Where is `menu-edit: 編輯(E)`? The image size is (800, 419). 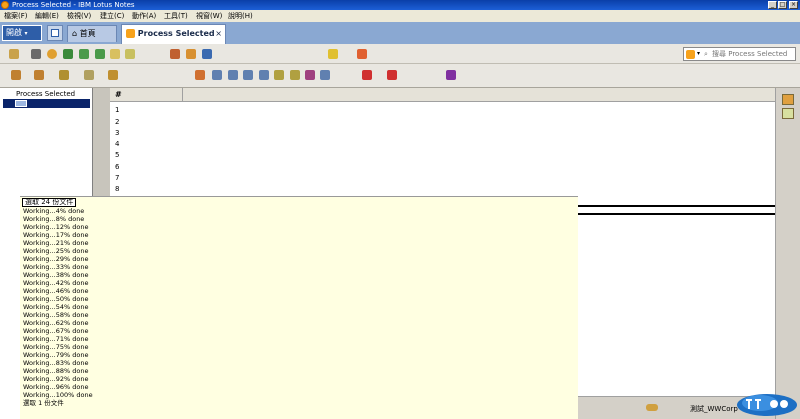
menu-edit: 編輯(E) is located at coordinates (47, 16).